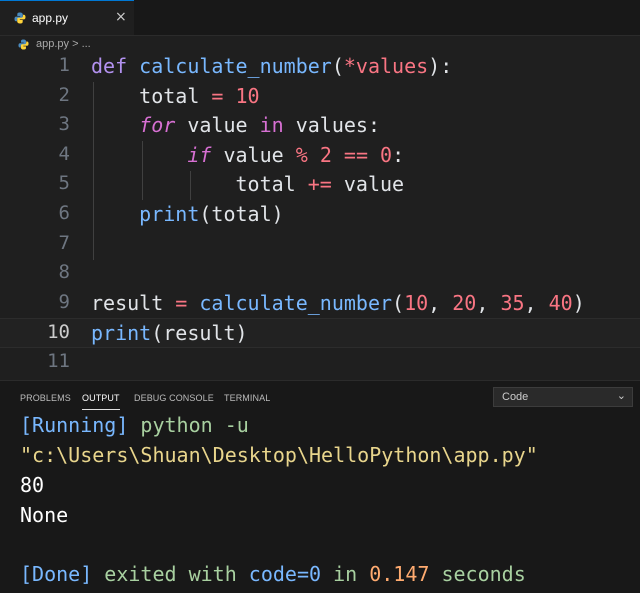 The height and width of the screenshot is (593, 640). Describe the element at coordinates (515, 397) in the screenshot. I see `select-value: Code` at that location.